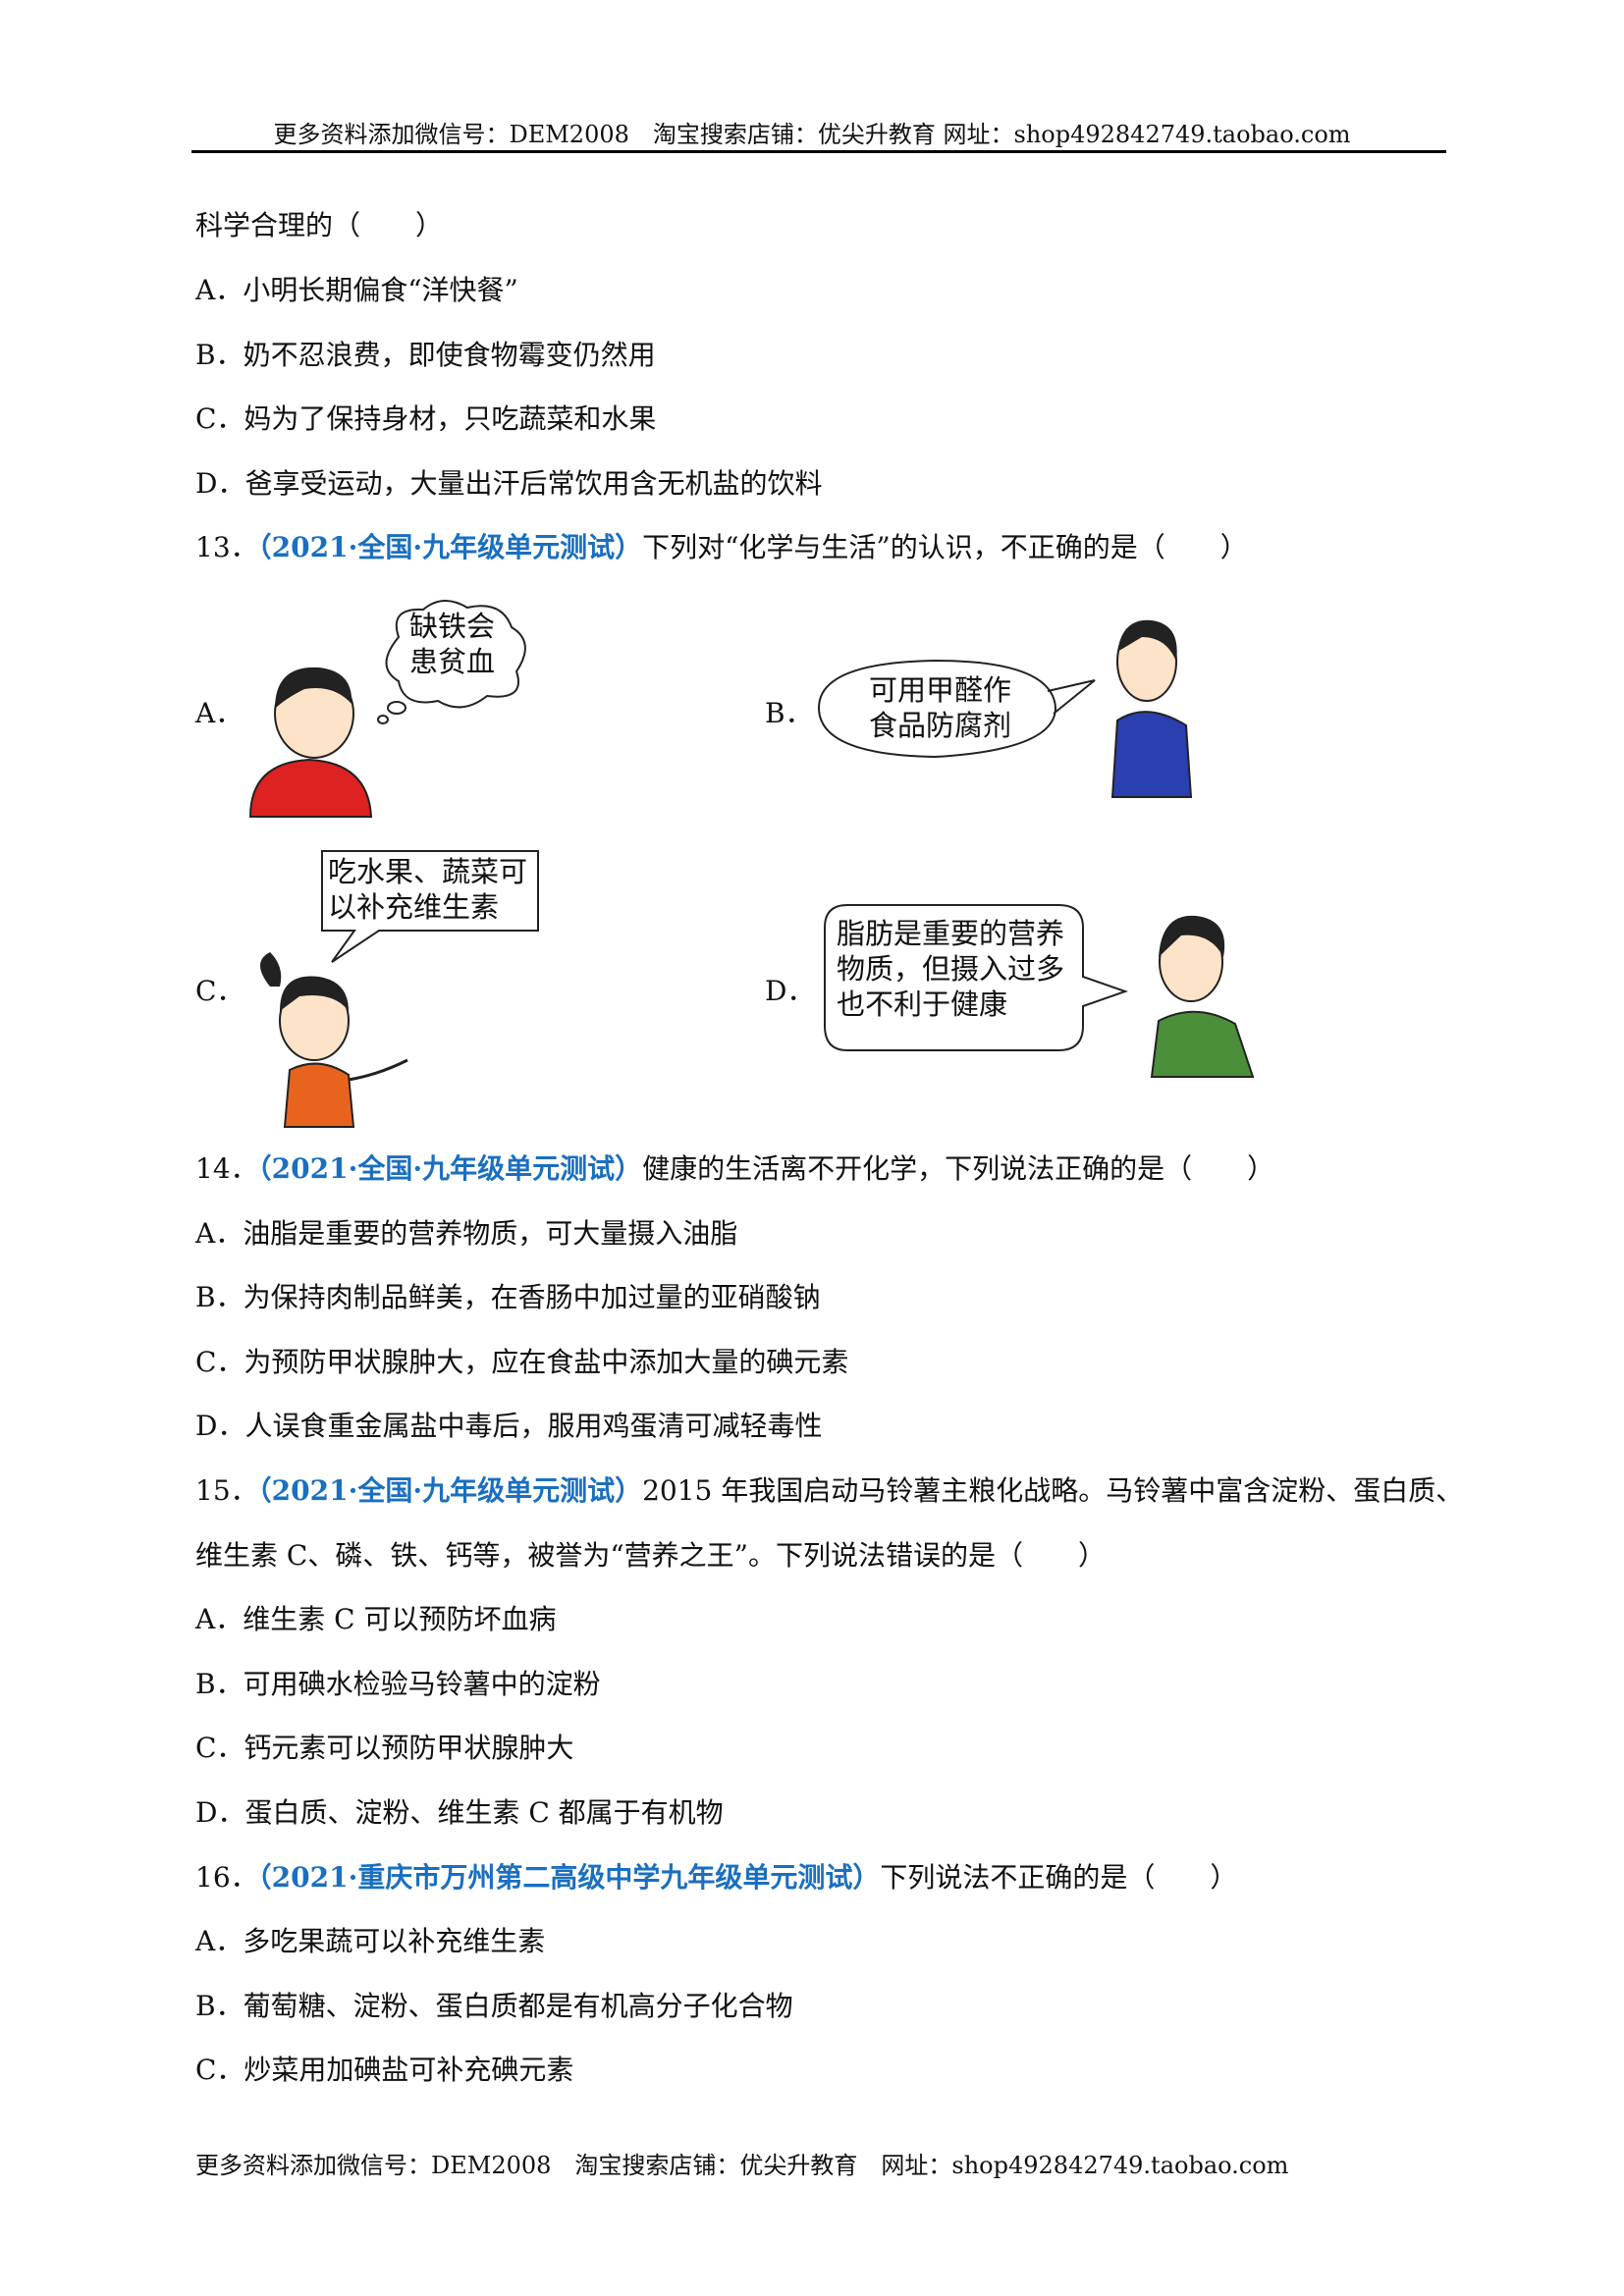 The height and width of the screenshot is (2296, 1624). What do you see at coordinates (522, 1362) in the screenshot?
I see `q14-option-c: C．为预防甲状腺肿大，应在食盐中添加大量的碘元素` at bounding box center [522, 1362].